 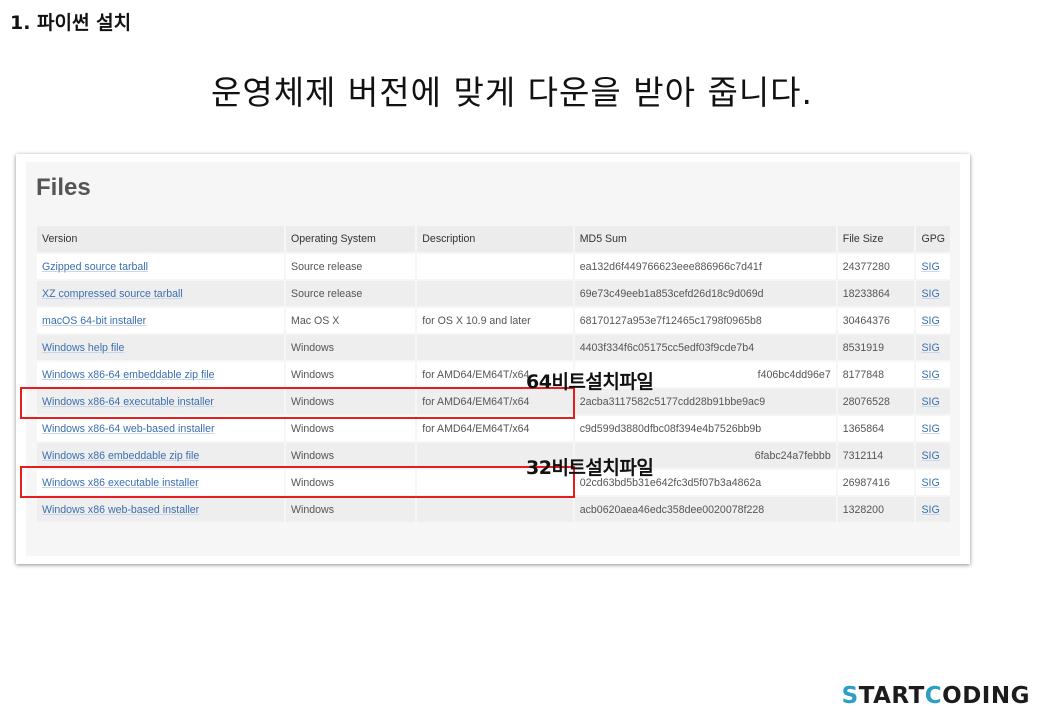 I want to click on column-header-description: Description, so click(x=495, y=239).